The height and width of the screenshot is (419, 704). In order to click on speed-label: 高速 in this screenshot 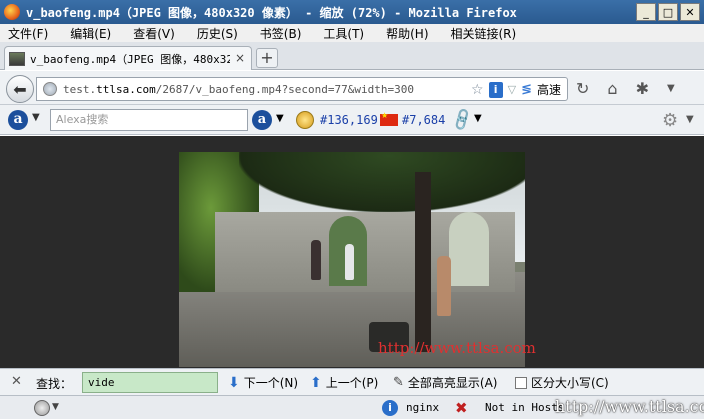, I will do `click(549, 89)`.